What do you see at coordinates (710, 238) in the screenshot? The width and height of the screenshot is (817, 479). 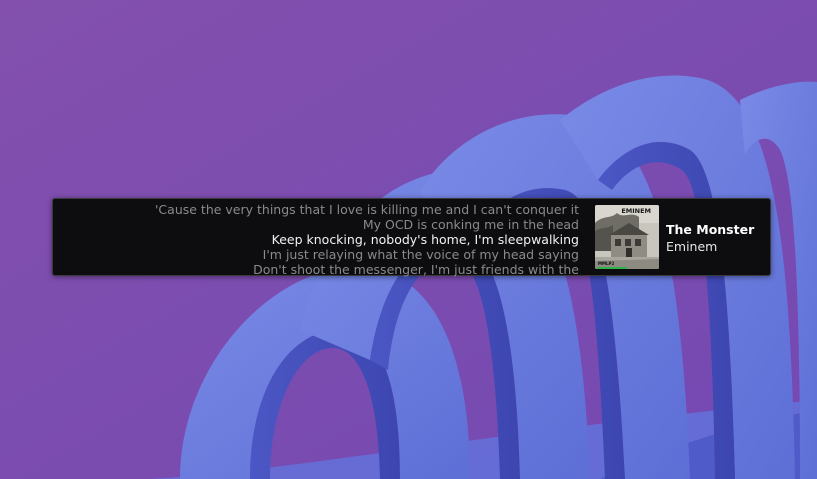 I see `track-info: The Monster Eminem` at bounding box center [710, 238].